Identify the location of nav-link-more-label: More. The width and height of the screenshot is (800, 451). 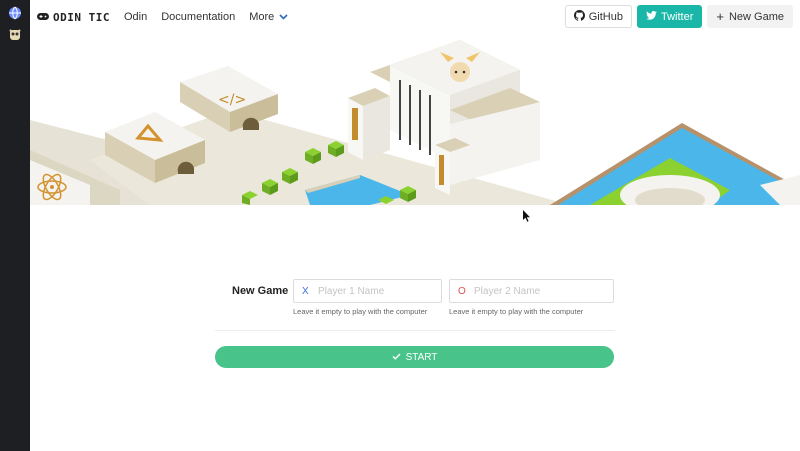
(262, 17).